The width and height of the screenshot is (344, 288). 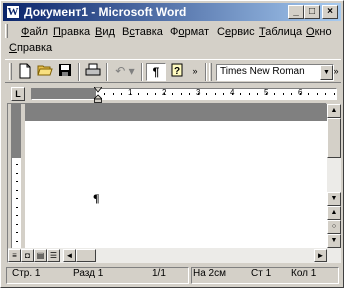 What do you see at coordinates (16, 176) in the screenshot?
I see `vertical-ruler` at bounding box center [16, 176].